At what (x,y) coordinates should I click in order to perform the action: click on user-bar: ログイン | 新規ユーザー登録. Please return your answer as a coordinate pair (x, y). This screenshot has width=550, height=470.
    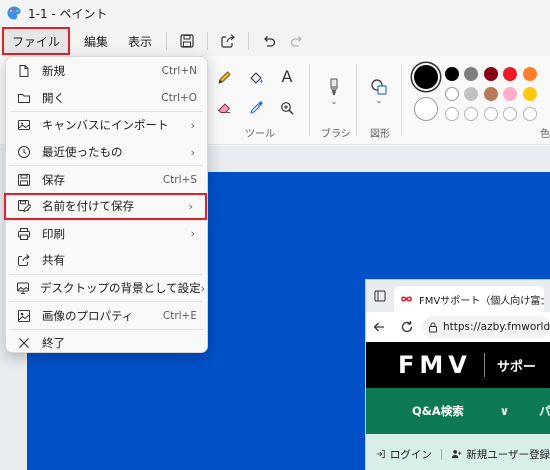
    Looking at the image, I should click on (458, 452).